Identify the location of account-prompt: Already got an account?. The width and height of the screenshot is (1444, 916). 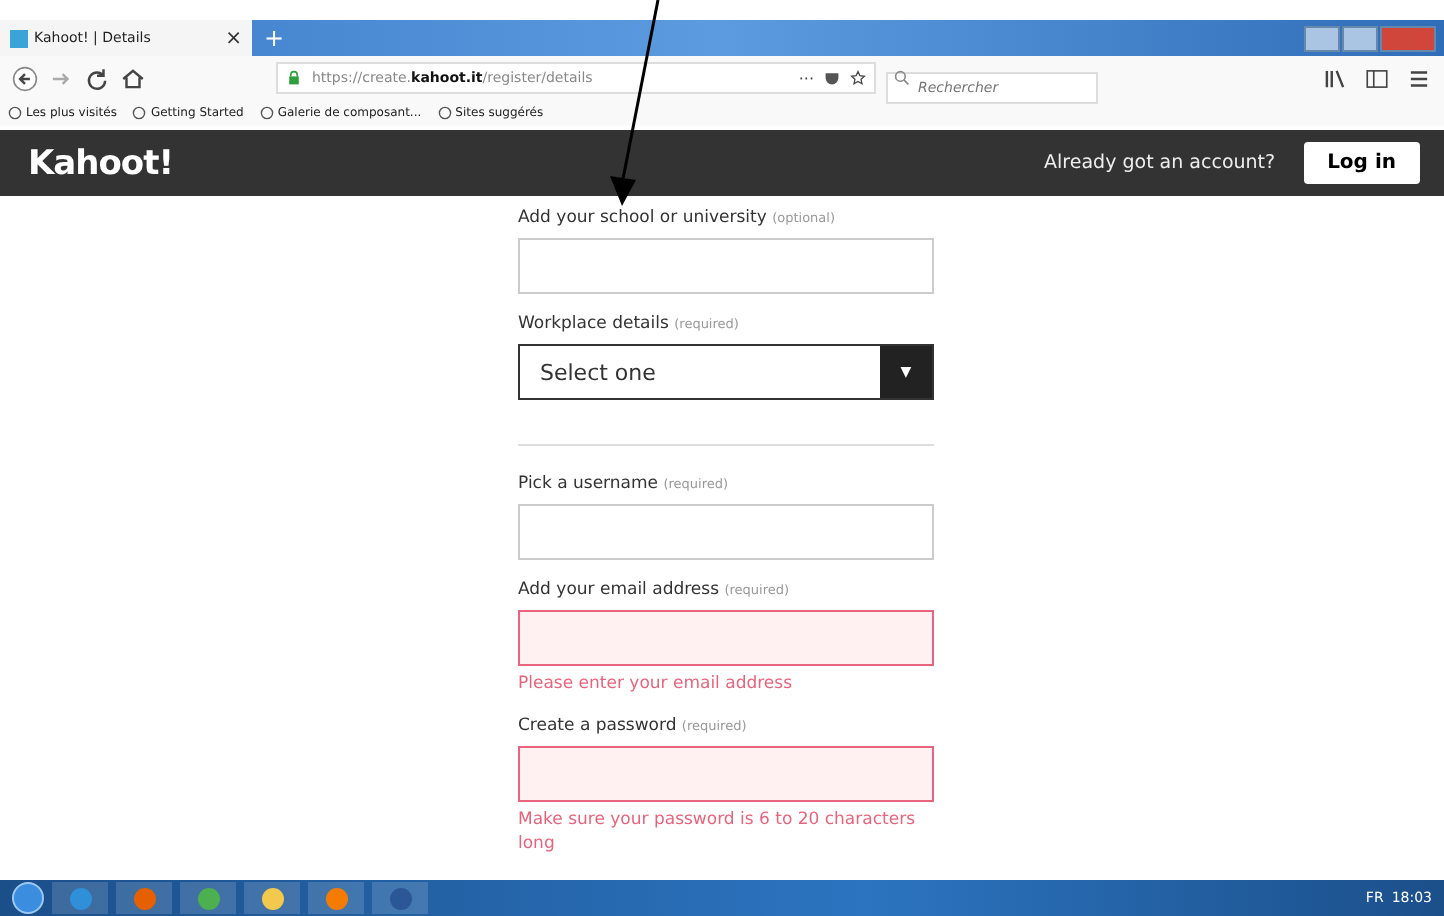
(1160, 163).